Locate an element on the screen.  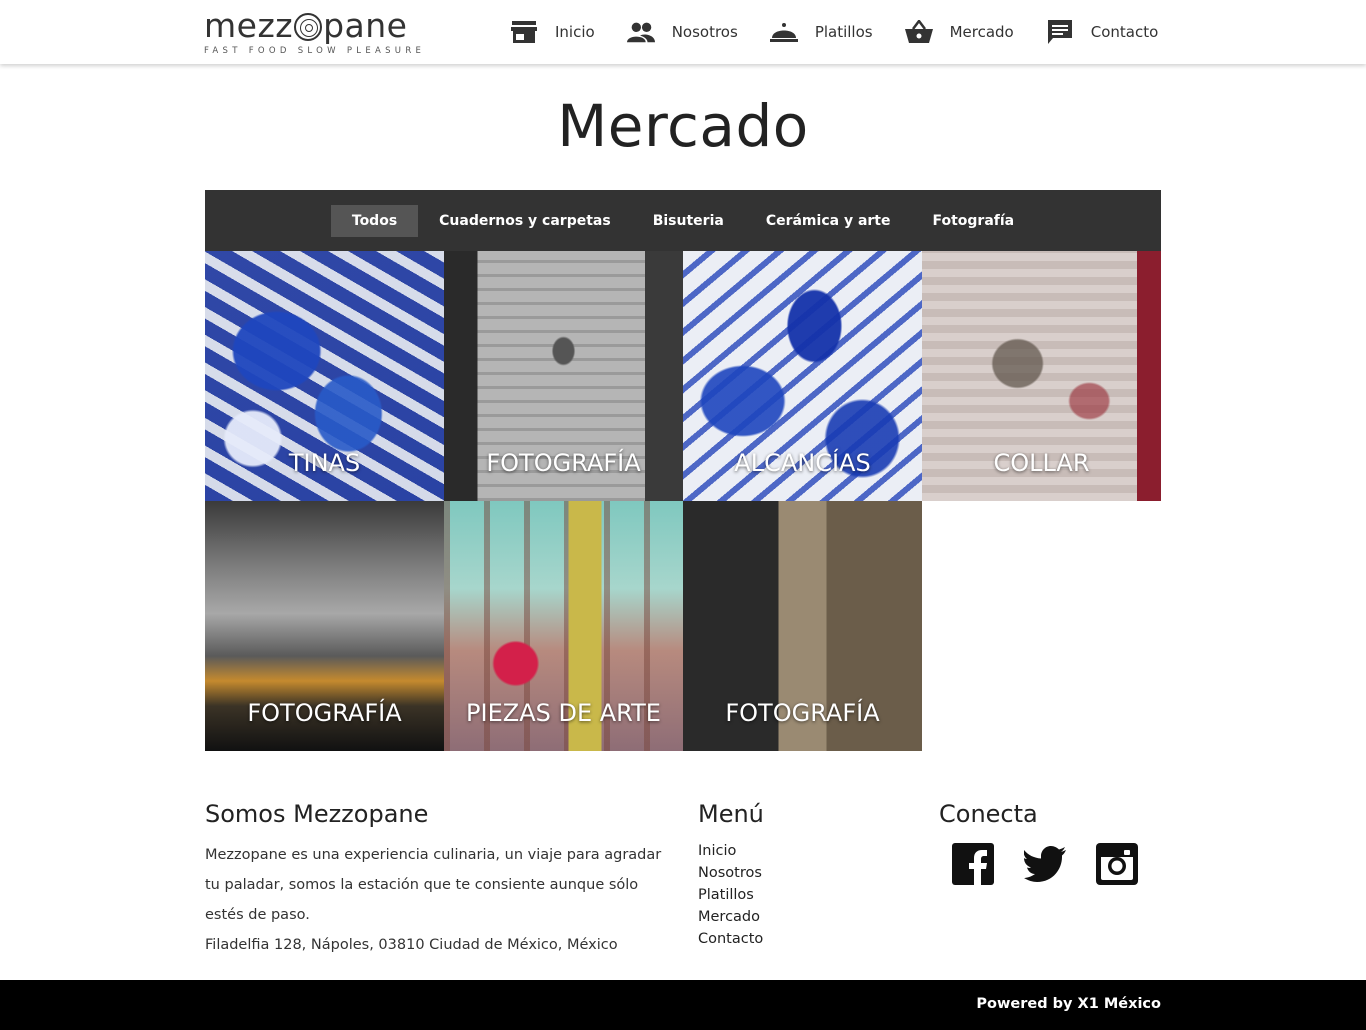
footer-link-inicio: Inicio is located at coordinates (730, 851).